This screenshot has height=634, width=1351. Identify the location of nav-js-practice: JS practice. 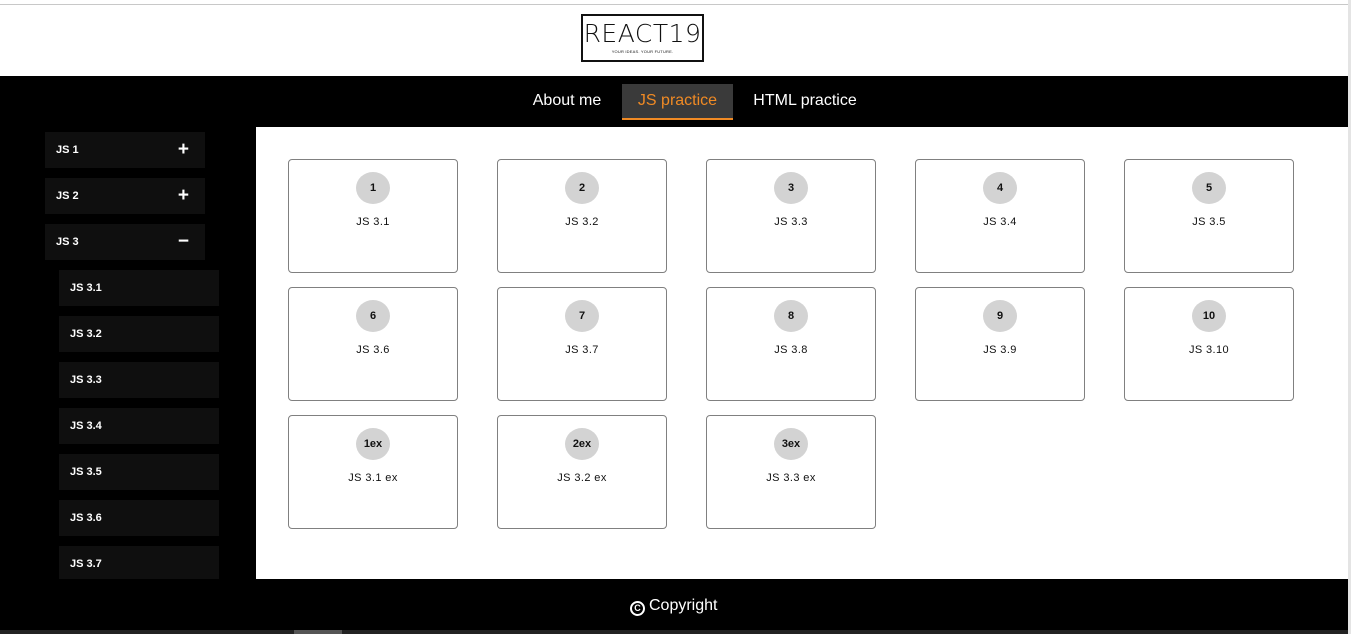
(677, 102).